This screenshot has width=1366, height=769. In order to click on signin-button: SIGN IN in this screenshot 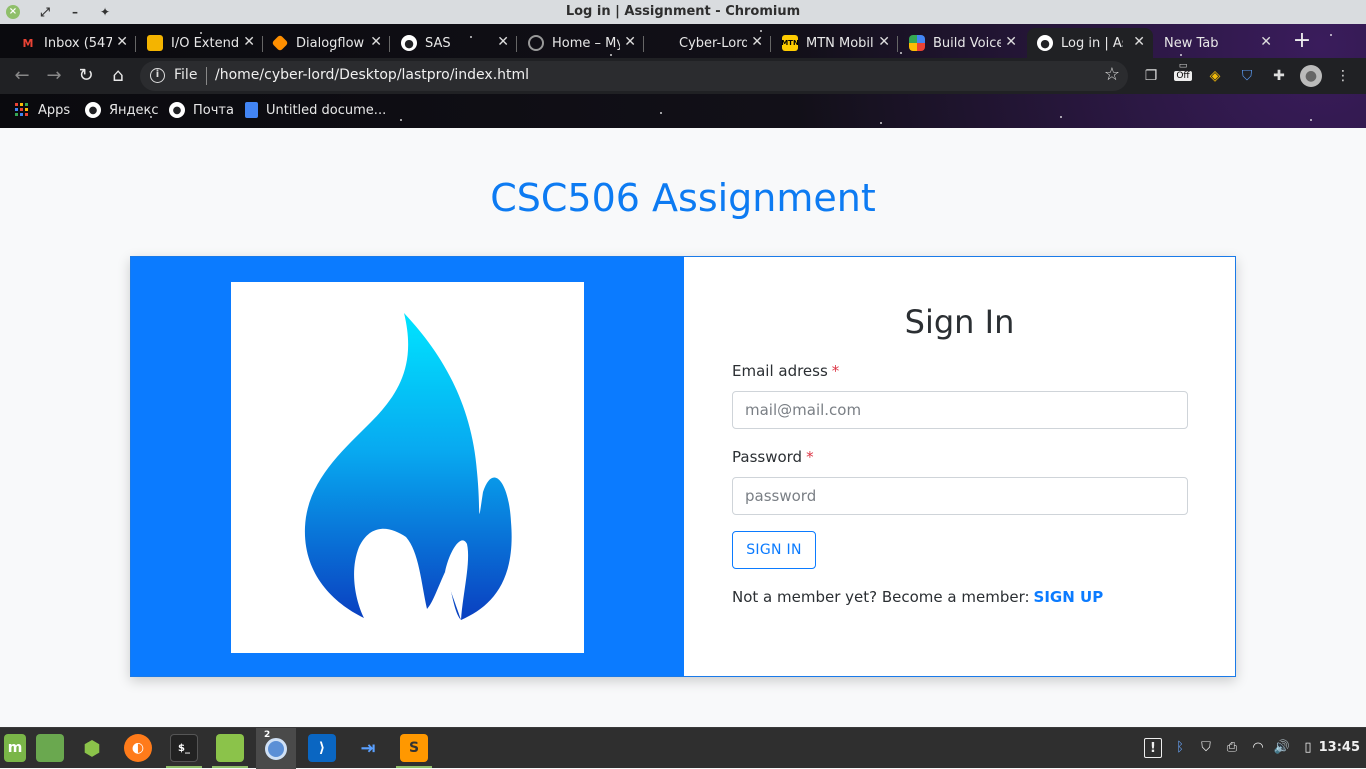, I will do `click(774, 550)`.